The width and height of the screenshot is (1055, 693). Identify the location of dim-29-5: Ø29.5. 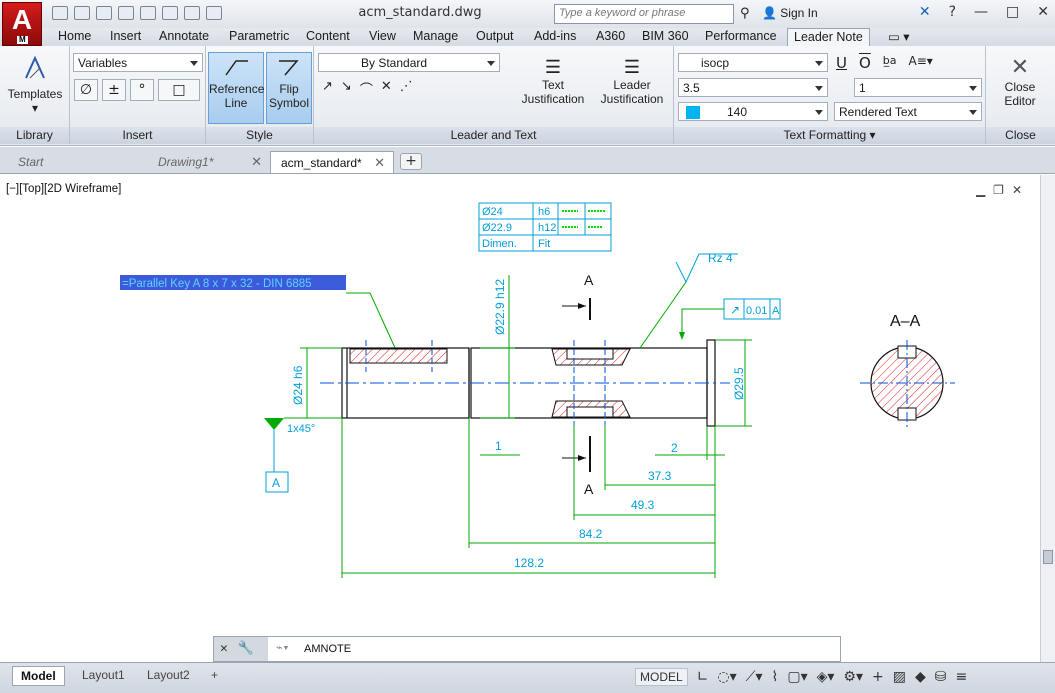
(739, 383).